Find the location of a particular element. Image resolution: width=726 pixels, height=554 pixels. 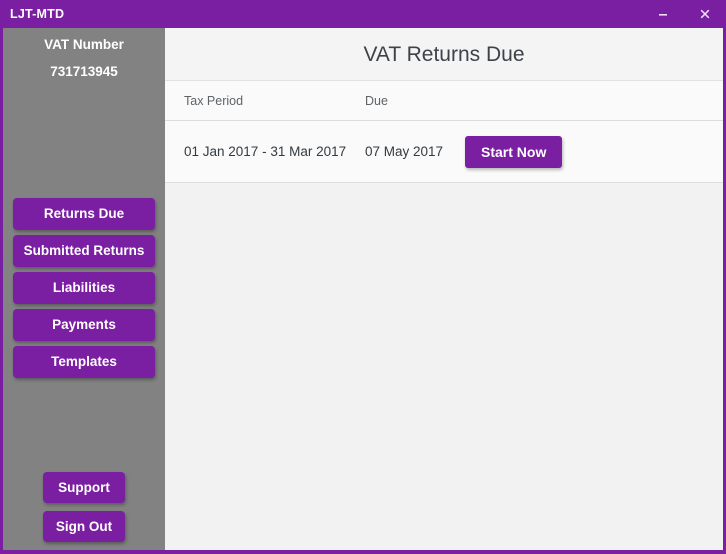

minimize-icon is located at coordinates (663, 14).